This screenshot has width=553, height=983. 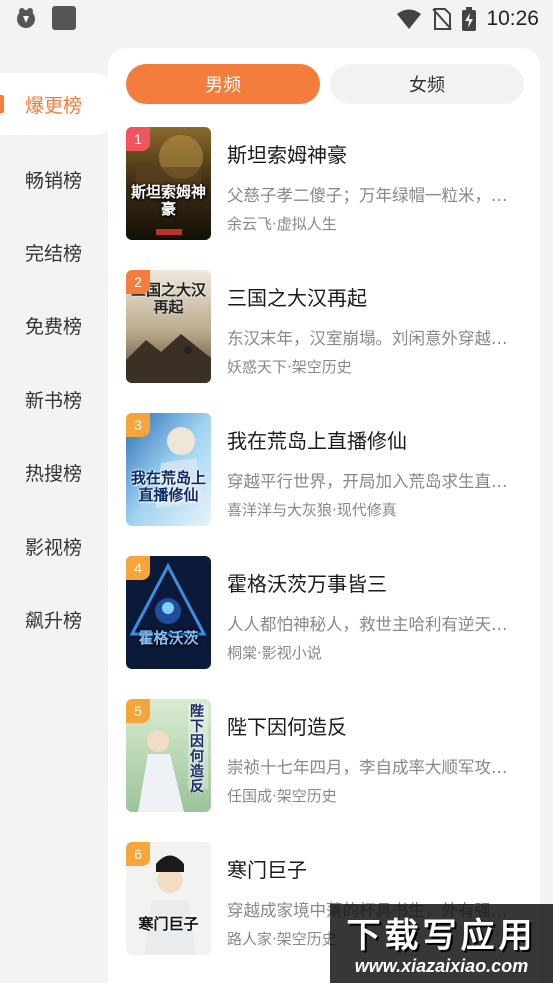 I want to click on sidebar-item-wanjie: 完结榜, so click(x=54, y=252).